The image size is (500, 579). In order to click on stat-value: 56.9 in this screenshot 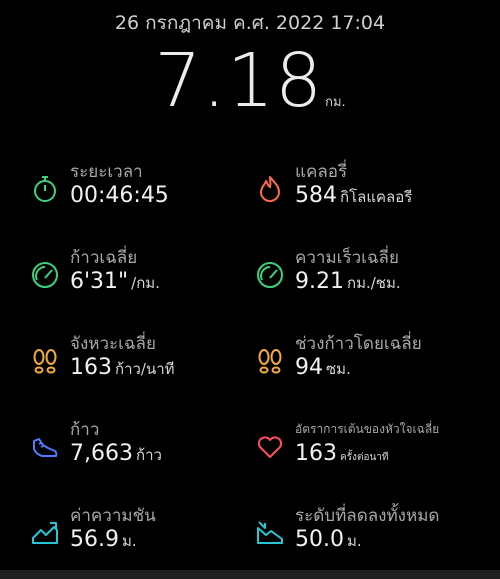, I will do `click(94, 539)`.